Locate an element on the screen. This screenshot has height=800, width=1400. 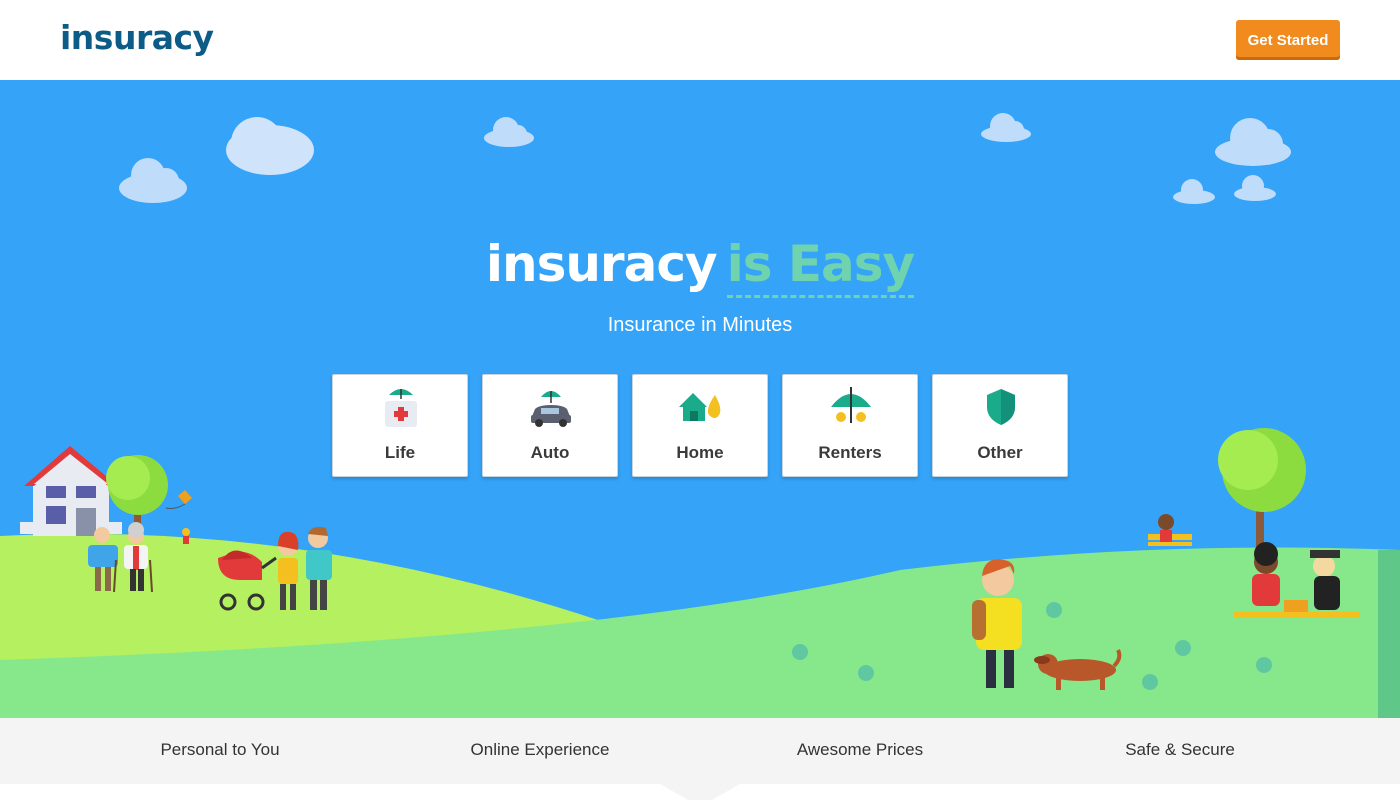
hero-title: insuracy is Easy is located at coordinates (700, 266).